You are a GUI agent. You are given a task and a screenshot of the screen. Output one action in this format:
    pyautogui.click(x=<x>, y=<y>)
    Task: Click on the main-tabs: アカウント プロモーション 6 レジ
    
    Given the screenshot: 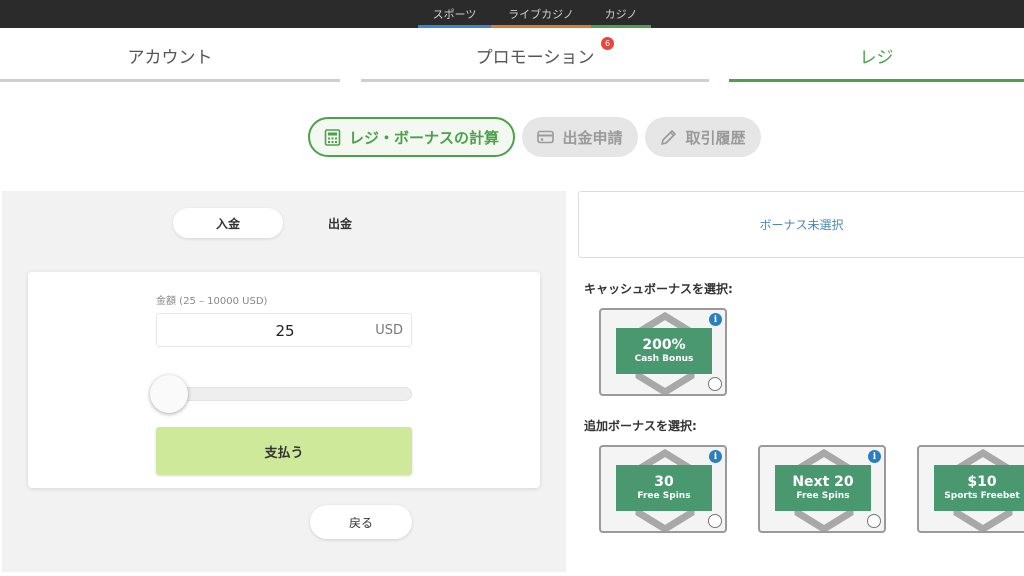 What is the action you would take?
    pyautogui.click(x=512, y=55)
    